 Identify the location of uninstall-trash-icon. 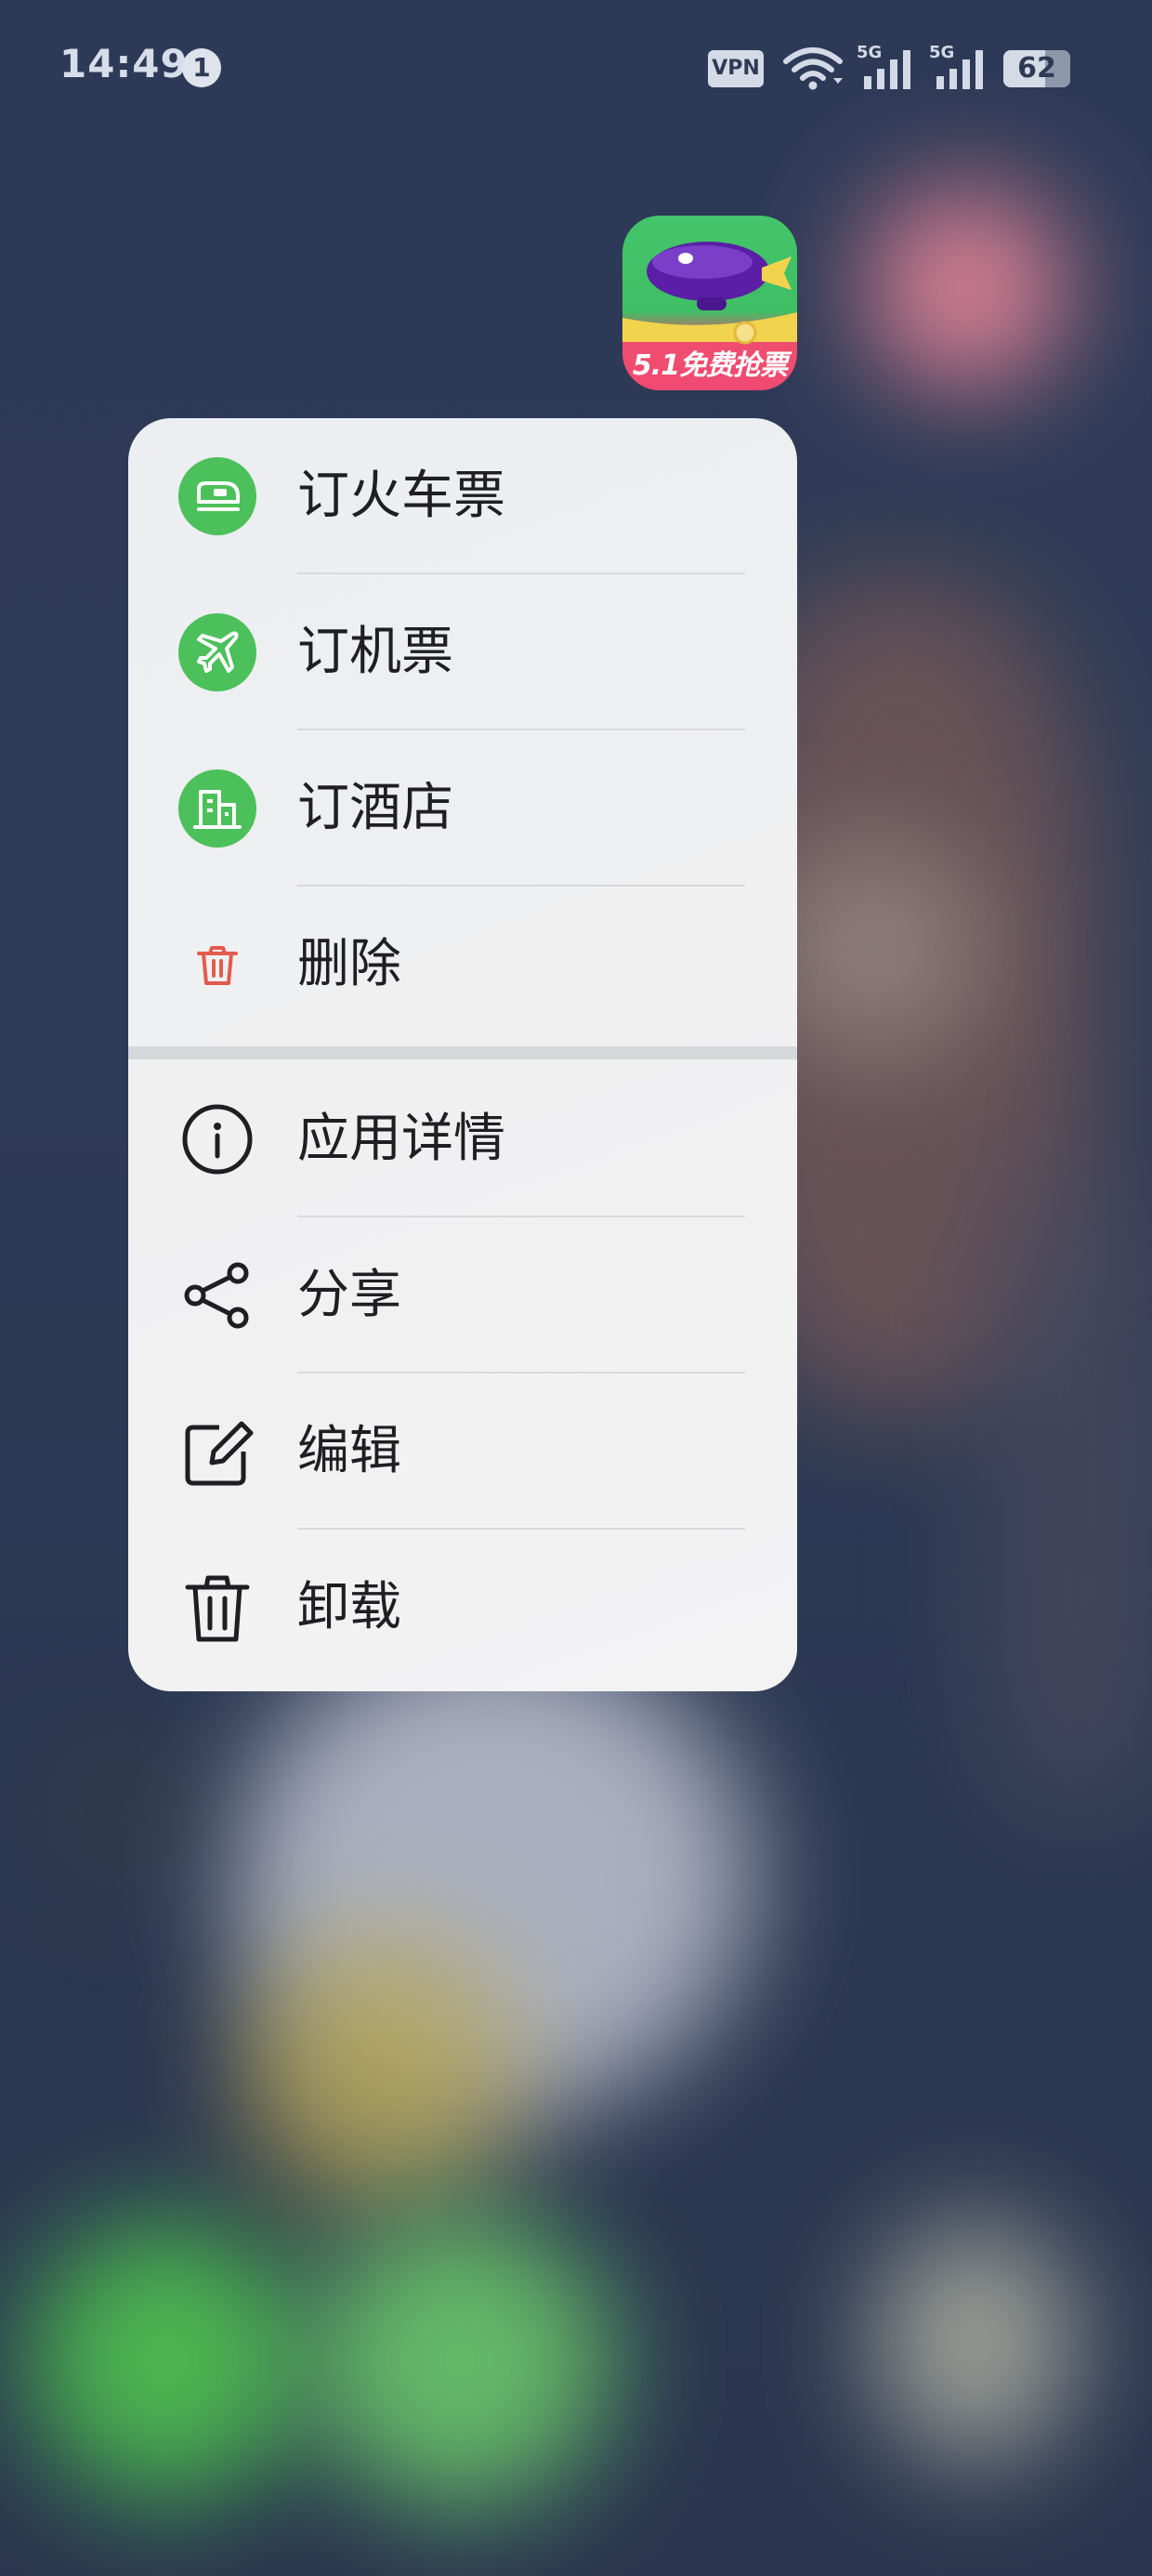
(217, 1608).